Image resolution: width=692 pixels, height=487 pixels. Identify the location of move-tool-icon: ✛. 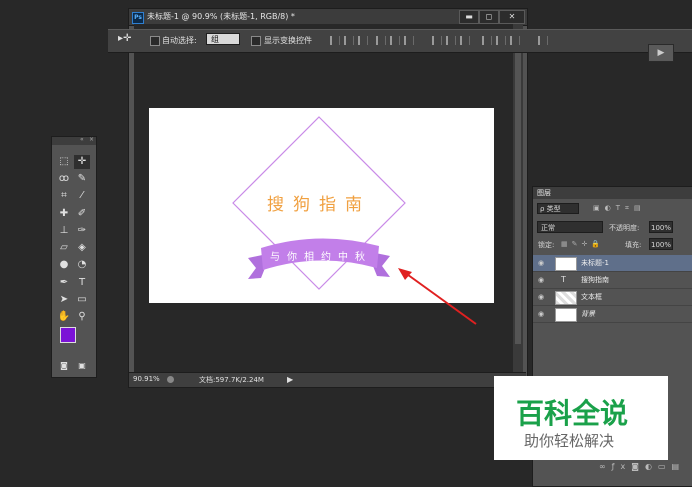
(82, 162).